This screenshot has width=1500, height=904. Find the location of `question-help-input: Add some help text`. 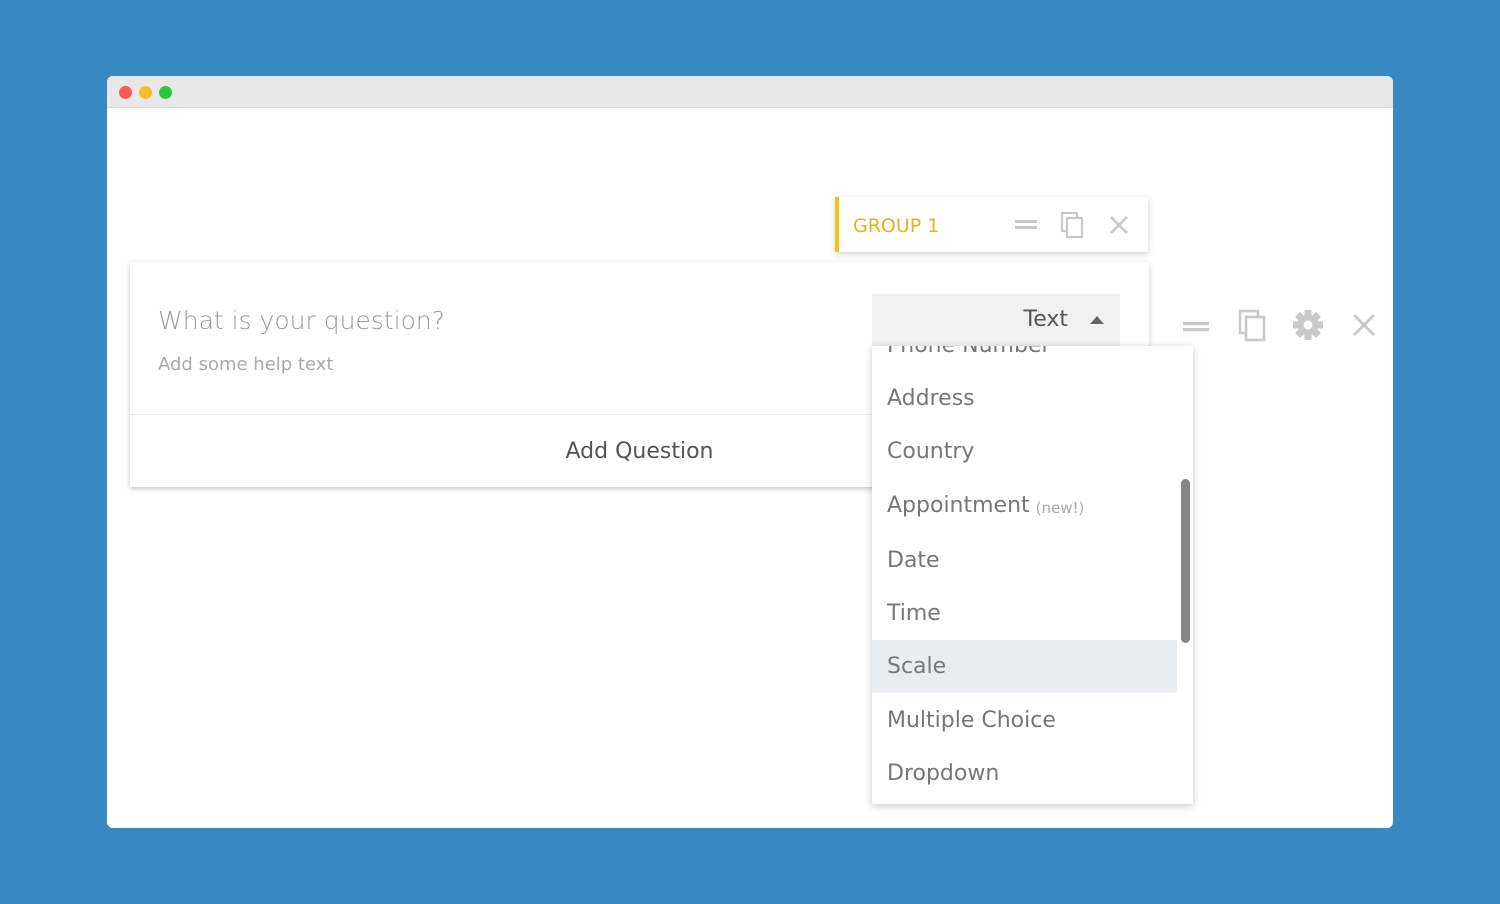

question-help-input: Add some help text is located at coordinates (245, 364).